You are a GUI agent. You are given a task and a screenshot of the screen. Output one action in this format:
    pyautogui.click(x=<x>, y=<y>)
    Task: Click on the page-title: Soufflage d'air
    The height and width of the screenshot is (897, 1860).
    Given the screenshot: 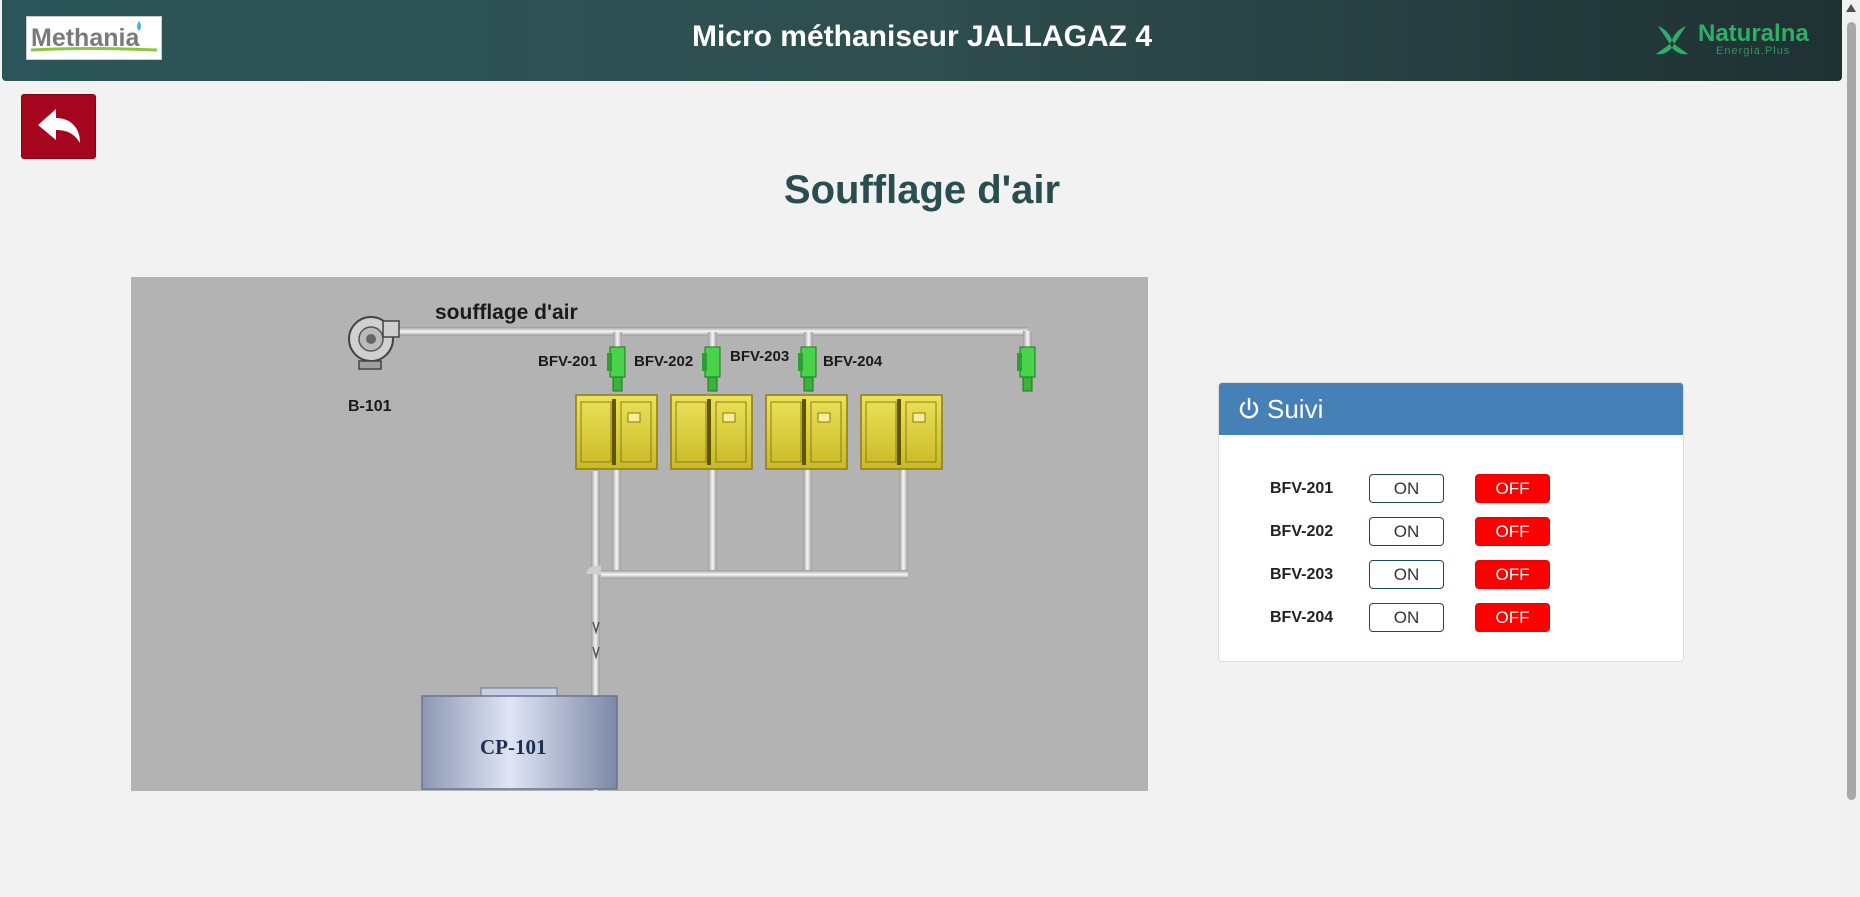 What is the action you would take?
    pyautogui.click(x=922, y=190)
    